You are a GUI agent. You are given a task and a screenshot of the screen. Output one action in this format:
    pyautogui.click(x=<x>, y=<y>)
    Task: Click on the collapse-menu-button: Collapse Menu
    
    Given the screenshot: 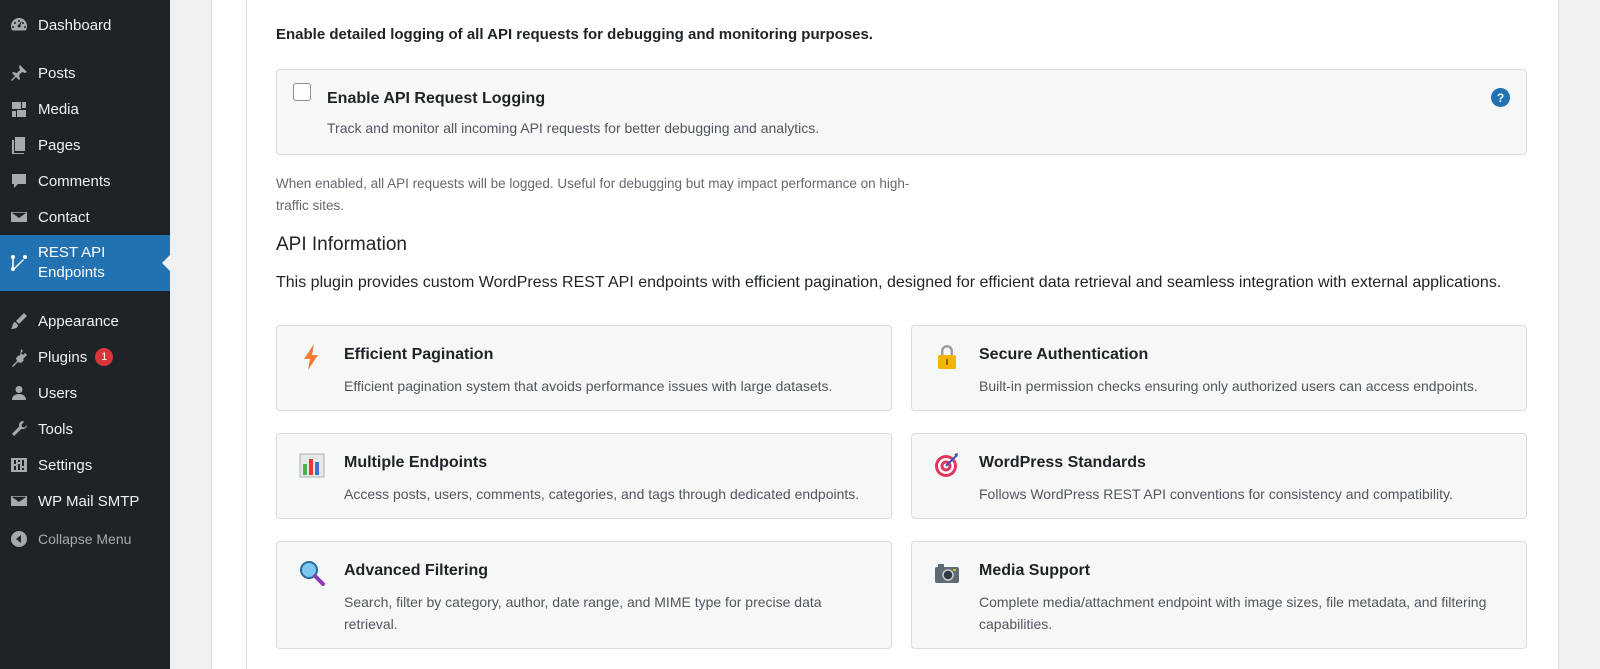 What is the action you would take?
    pyautogui.click(x=85, y=539)
    